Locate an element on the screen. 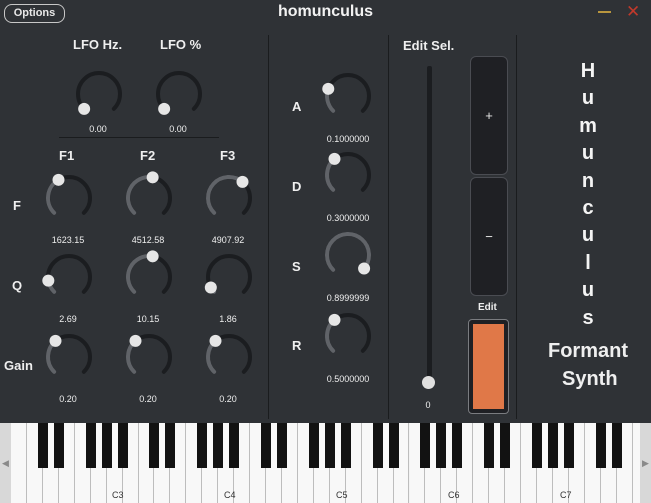 The width and height of the screenshot is (651, 503). f2-frequency-value: 4512.58 is located at coordinates (148, 240).